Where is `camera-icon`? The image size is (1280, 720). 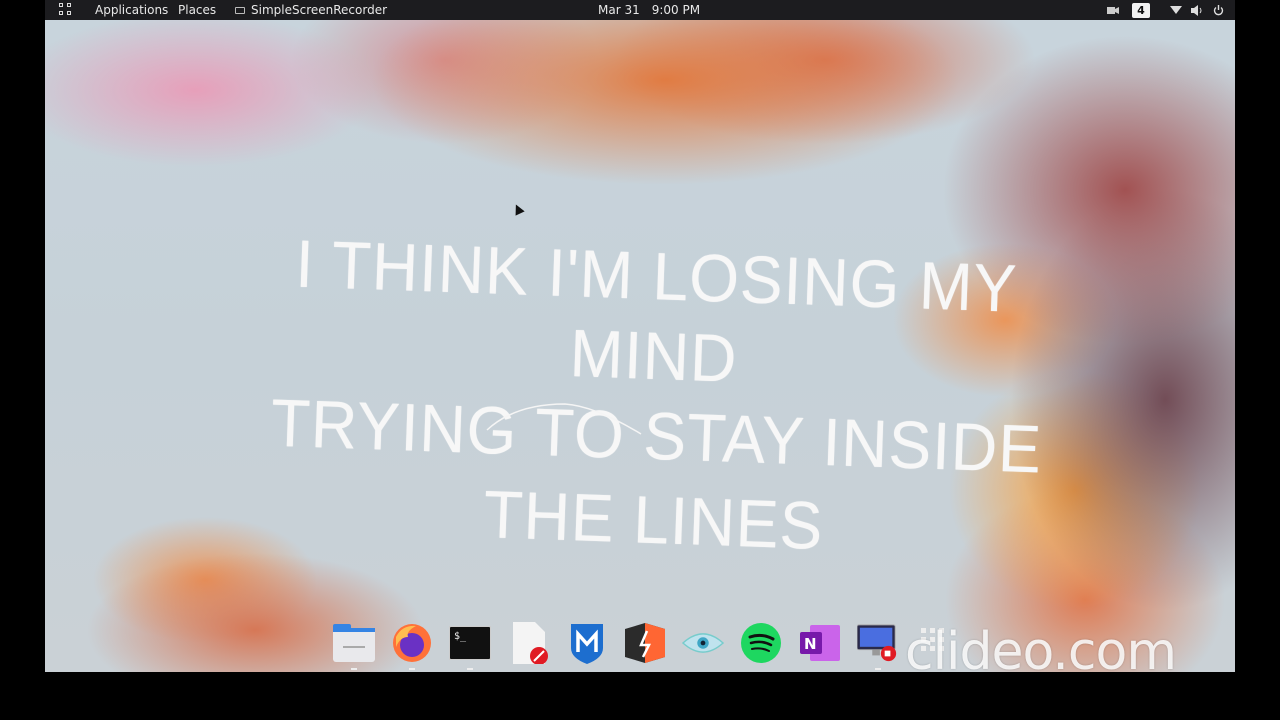
camera-icon is located at coordinates (1113, 10).